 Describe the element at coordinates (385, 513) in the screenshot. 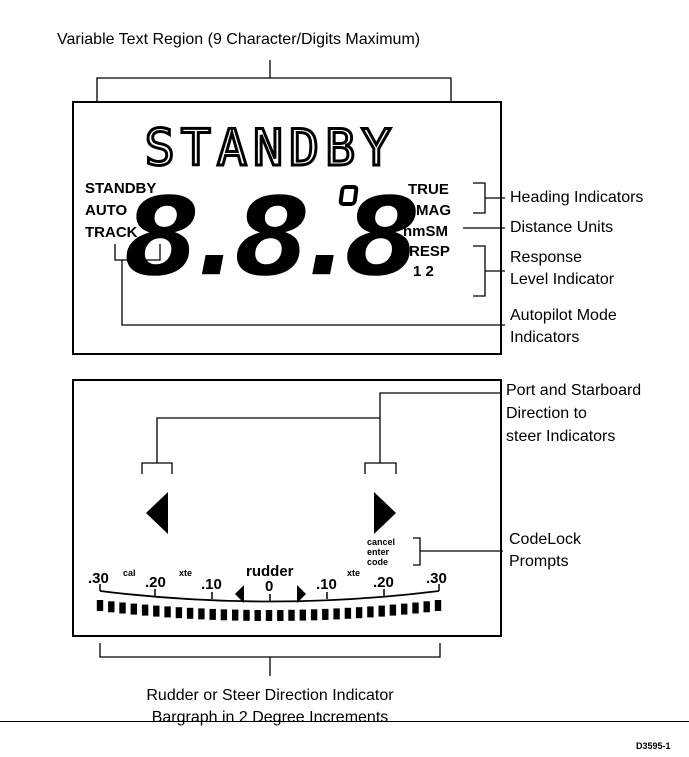

I see `stbd-steer-arrow` at that location.